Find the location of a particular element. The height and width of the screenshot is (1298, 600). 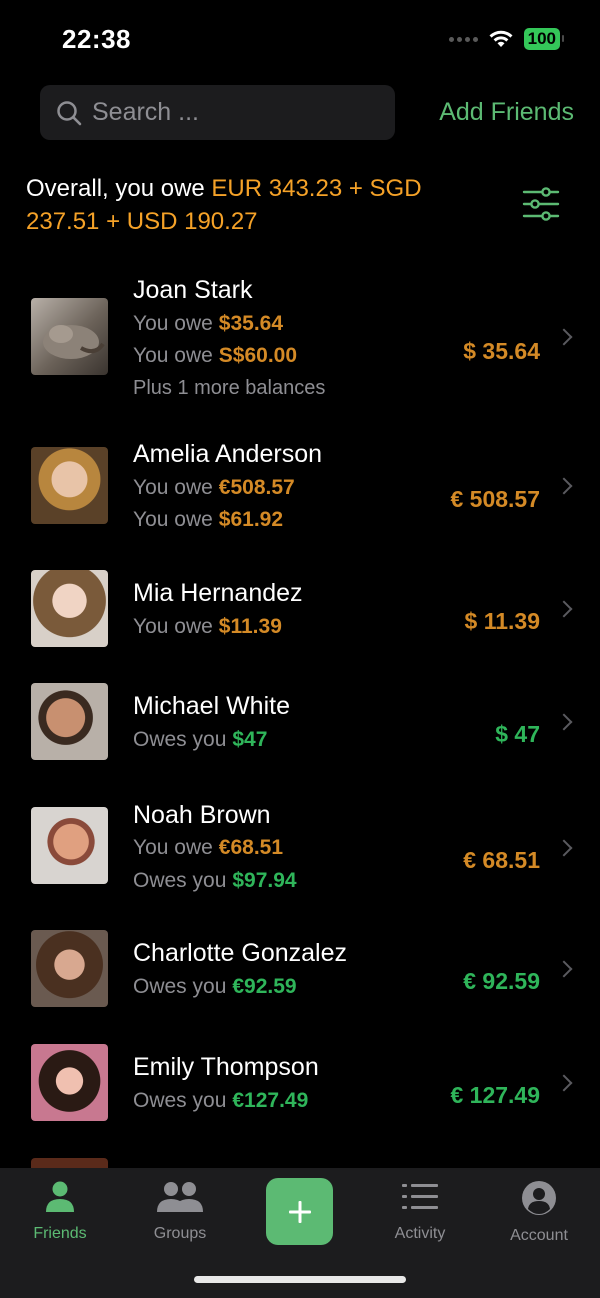

battery-icon: 100 is located at coordinates (544, 39).